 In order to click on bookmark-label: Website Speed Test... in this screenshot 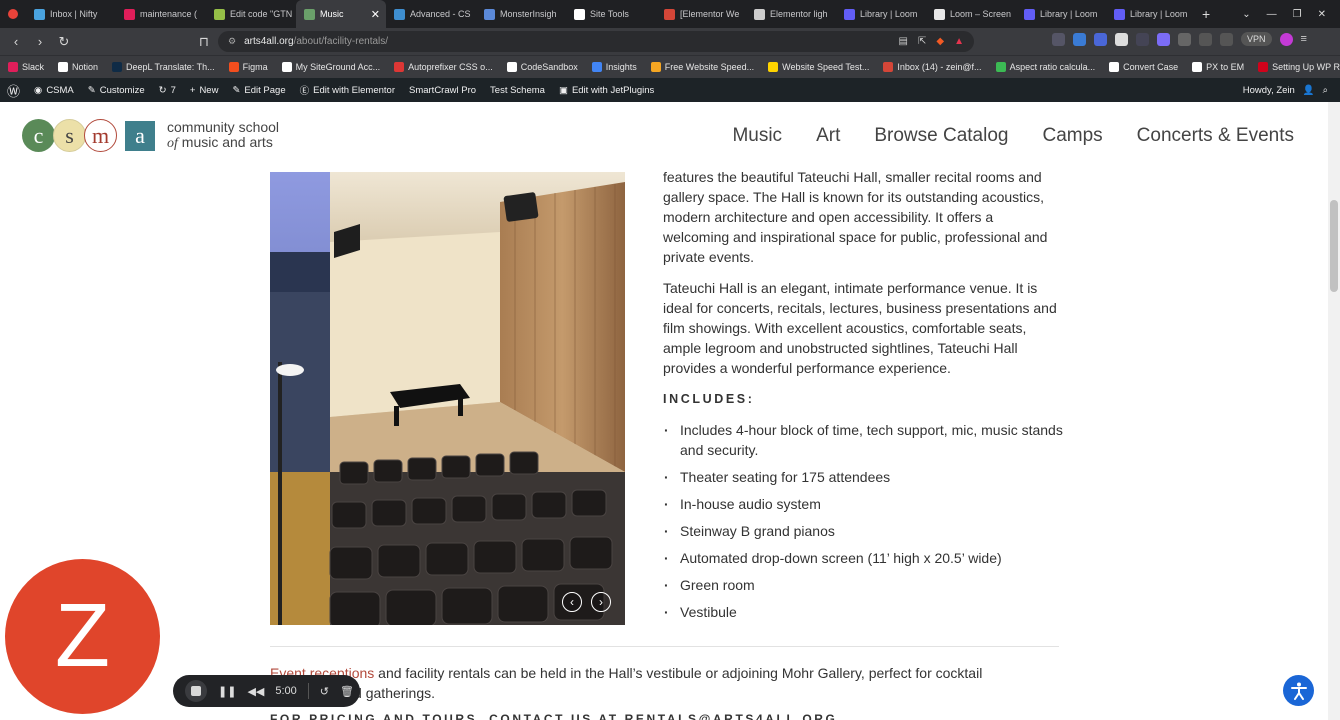, I will do `click(826, 67)`.